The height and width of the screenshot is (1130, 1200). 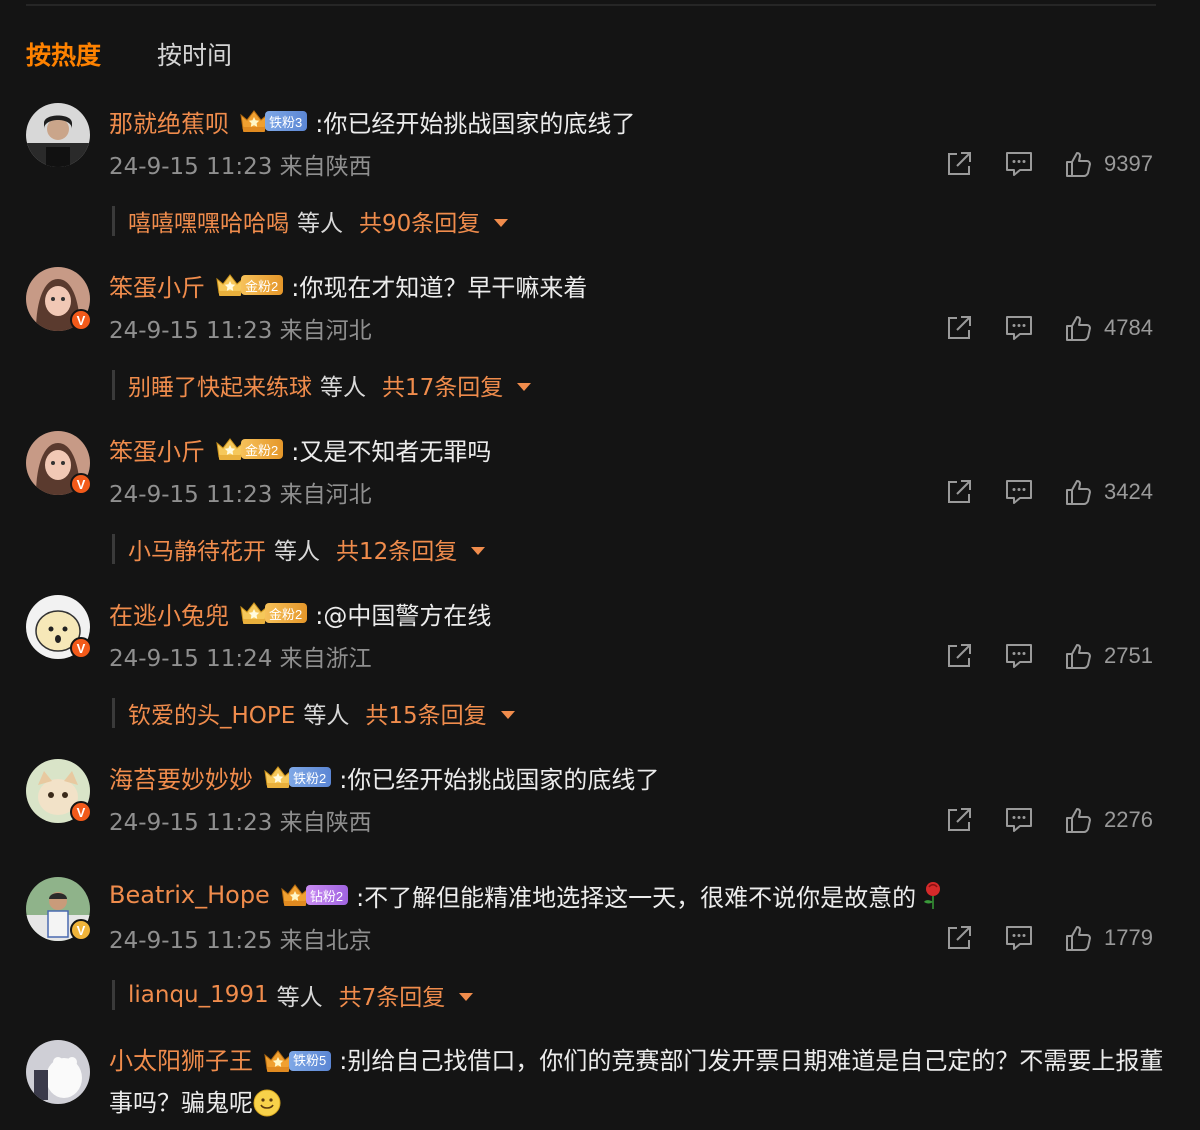 What do you see at coordinates (1128, 655) in the screenshot?
I see `like-count: 2751` at bounding box center [1128, 655].